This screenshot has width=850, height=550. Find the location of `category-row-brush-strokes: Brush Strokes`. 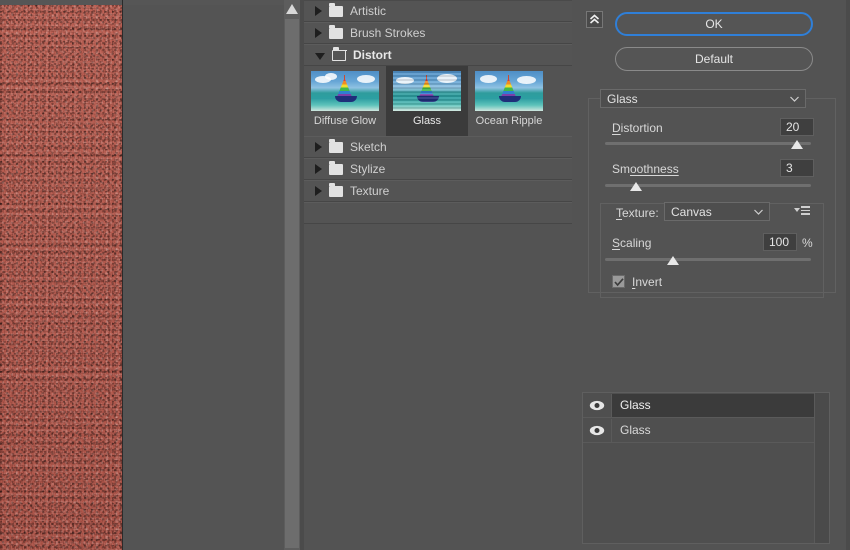

category-row-brush-strokes: Brush Strokes is located at coordinates (438, 33).